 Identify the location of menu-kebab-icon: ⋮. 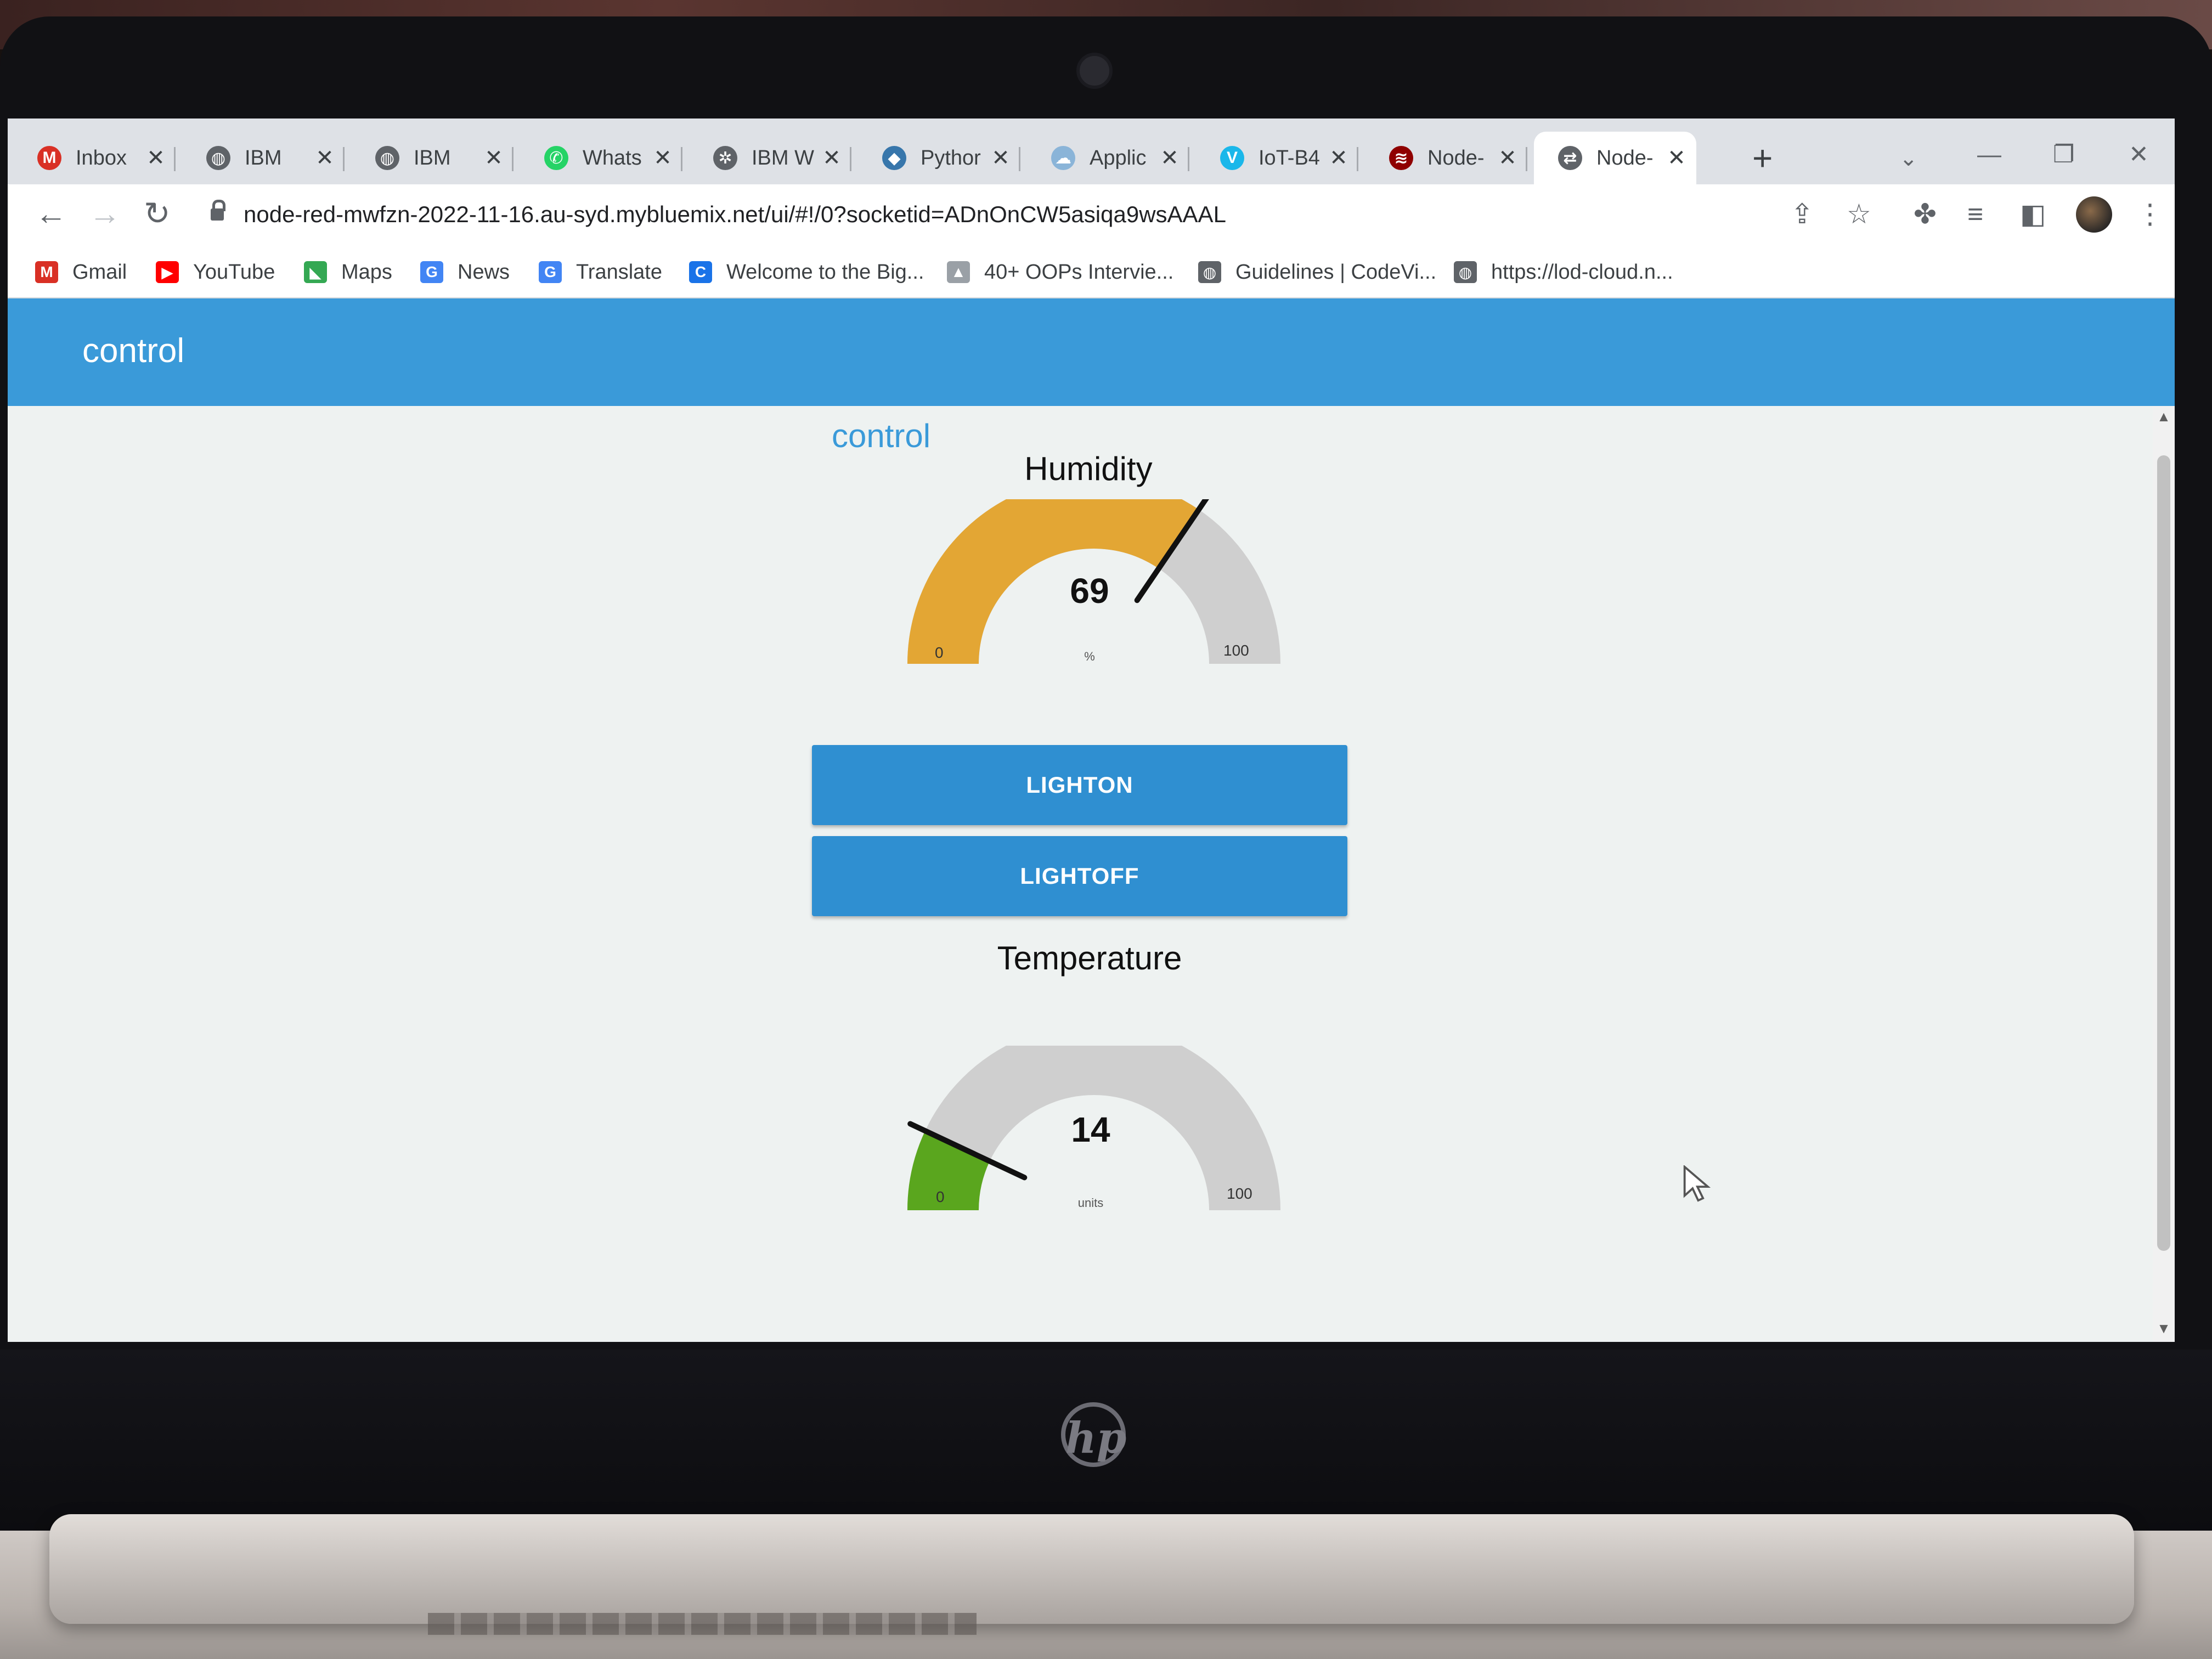
(2150, 214).